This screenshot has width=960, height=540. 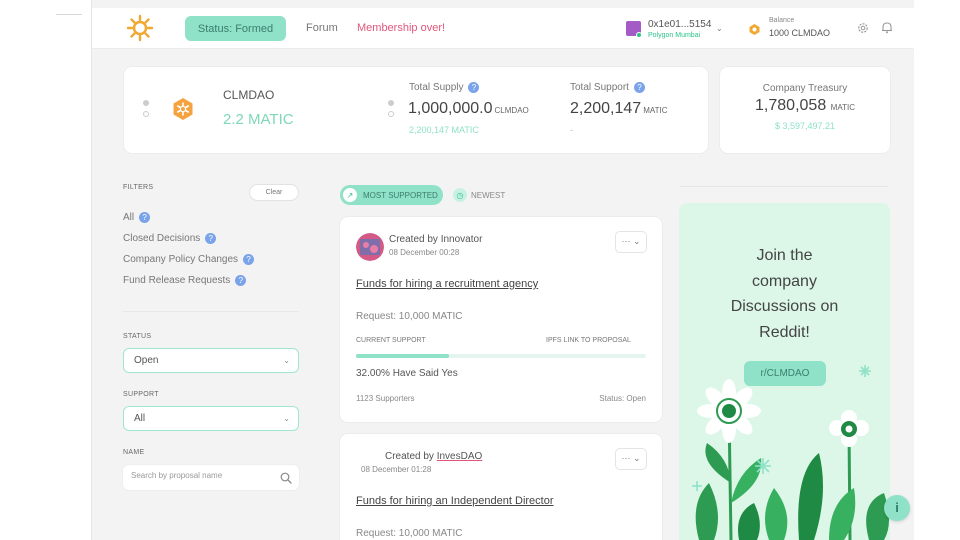 I want to click on total-support-value: 2,200,147 MATIC, so click(x=619, y=108).